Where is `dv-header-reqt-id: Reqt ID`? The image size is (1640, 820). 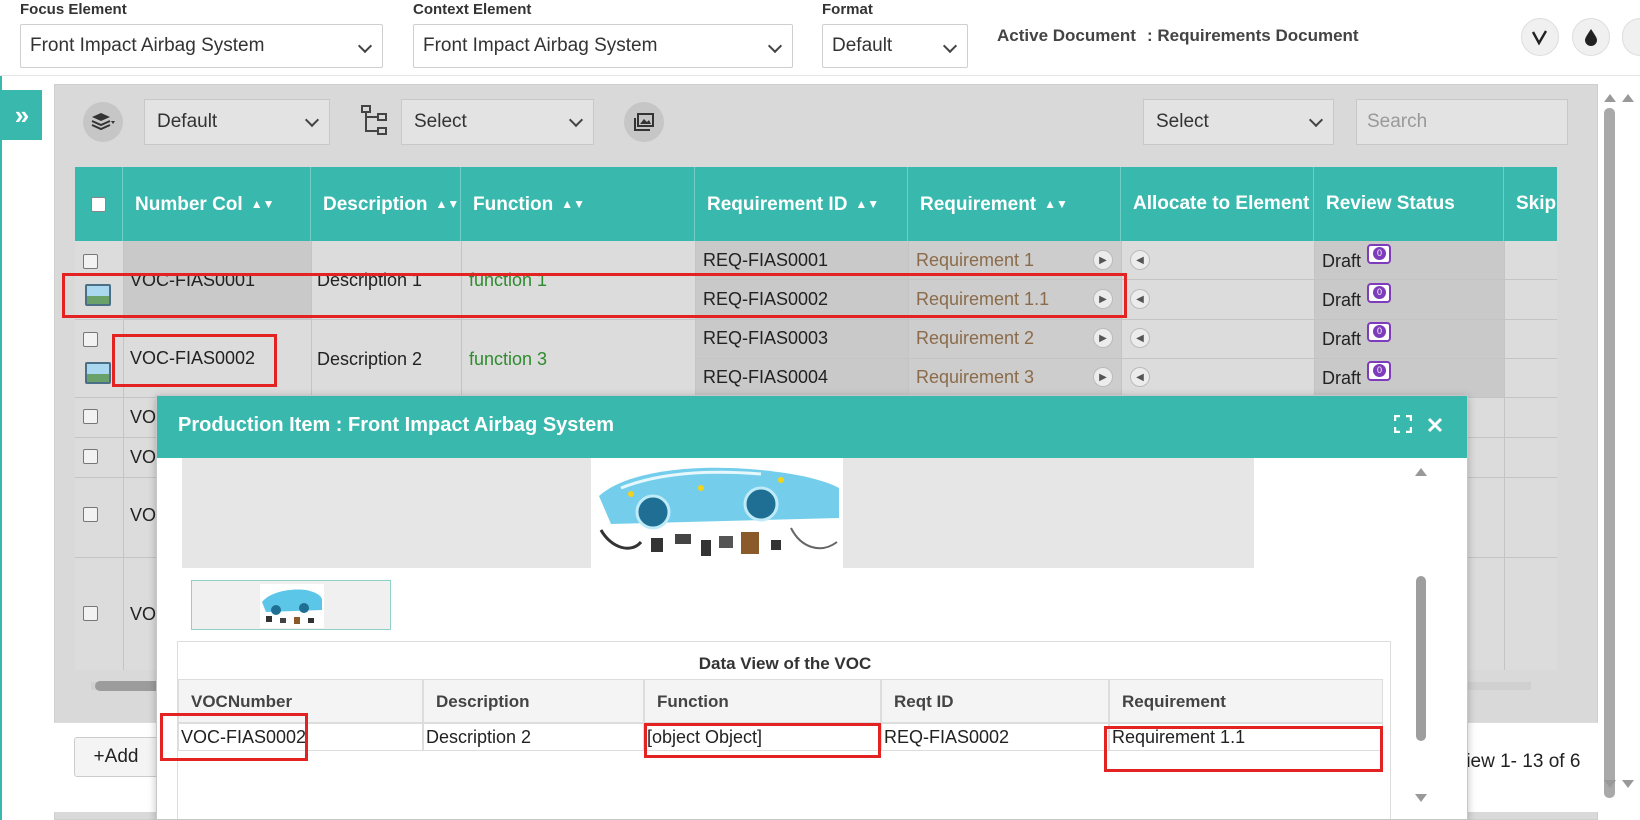 dv-header-reqt-id: Reqt ID is located at coordinates (995, 701).